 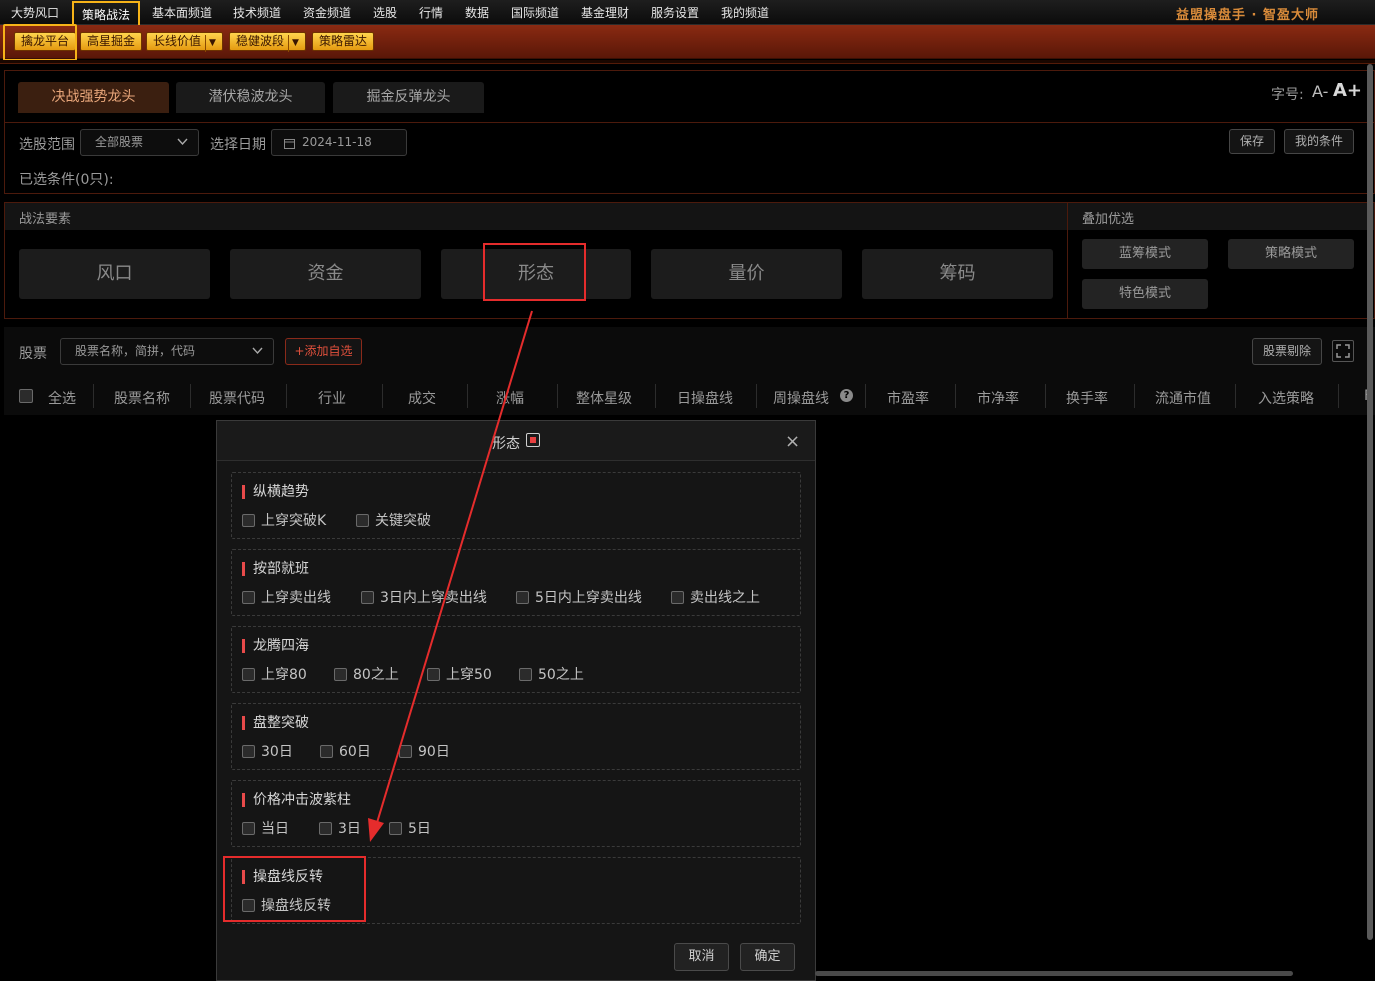 What do you see at coordinates (1054, 973) in the screenshot?
I see `horizontal-scrollbar` at bounding box center [1054, 973].